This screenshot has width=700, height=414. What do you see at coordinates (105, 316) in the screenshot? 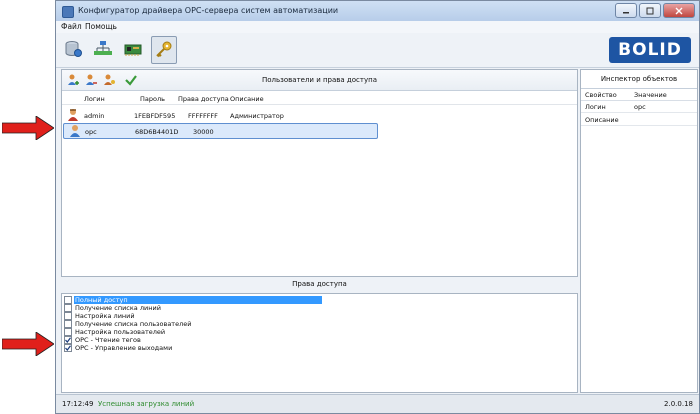
I see `right-label: Настройка линий` at bounding box center [105, 316].